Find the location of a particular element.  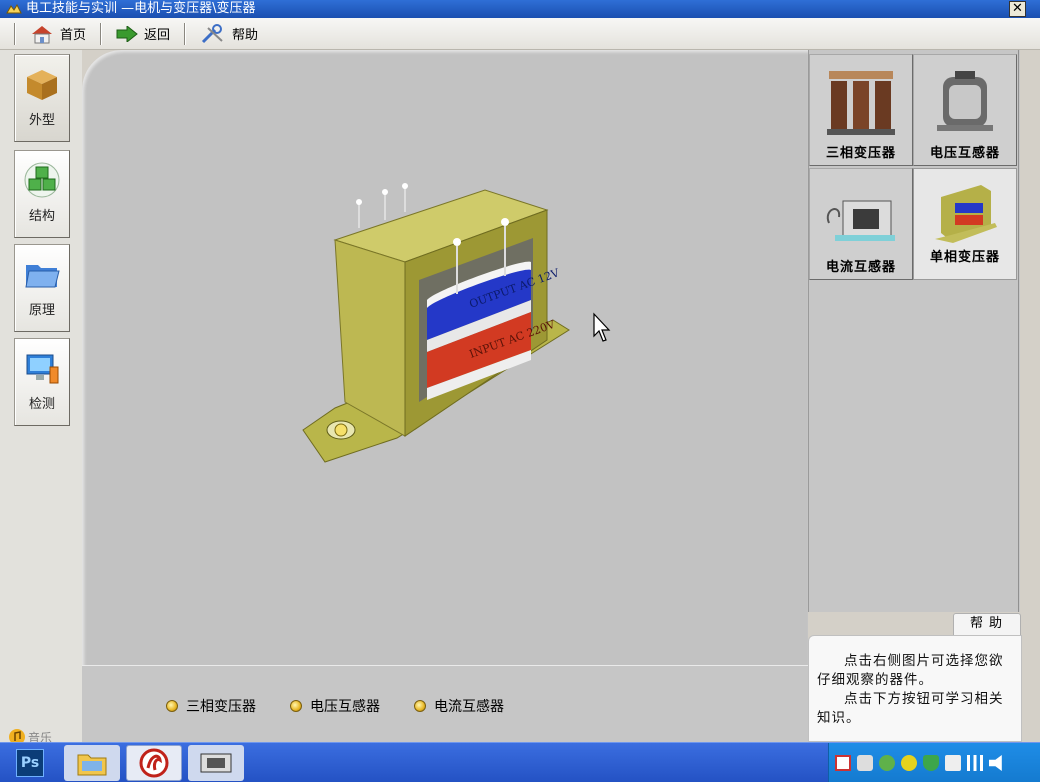

taskbar-photoshop: Ps is located at coordinates (30, 763).